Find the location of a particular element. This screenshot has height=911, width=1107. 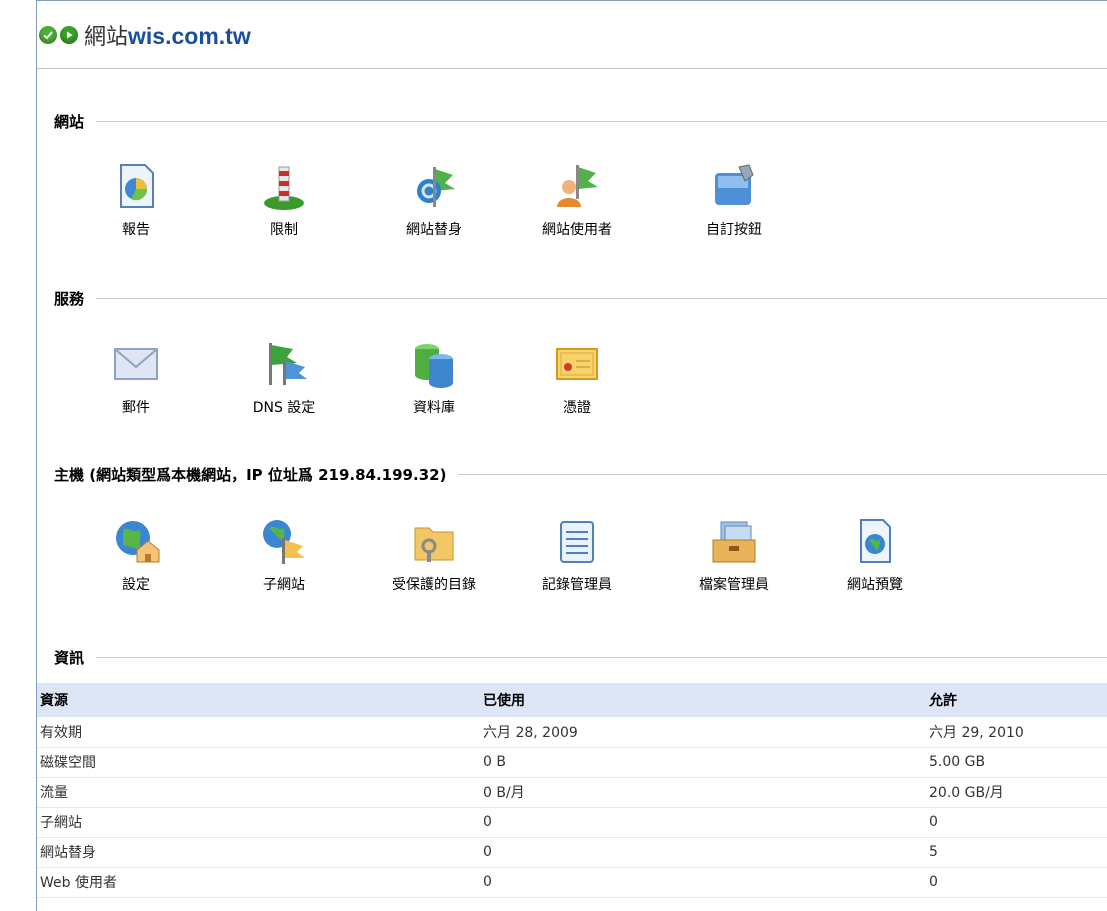

page-header: 網站 wis.com.tw is located at coordinates (572, 35).